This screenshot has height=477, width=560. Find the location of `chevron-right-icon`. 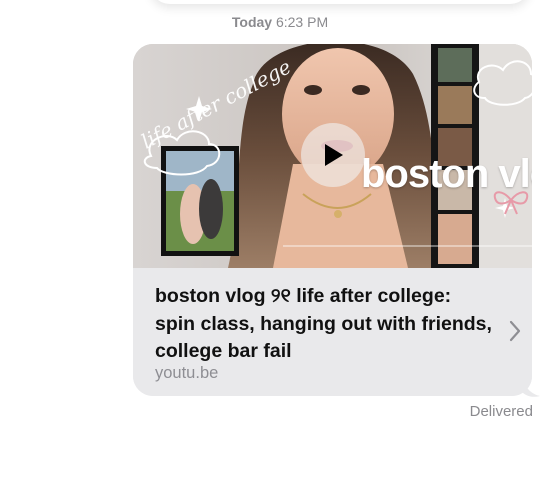

chevron-right-icon is located at coordinates (515, 331).